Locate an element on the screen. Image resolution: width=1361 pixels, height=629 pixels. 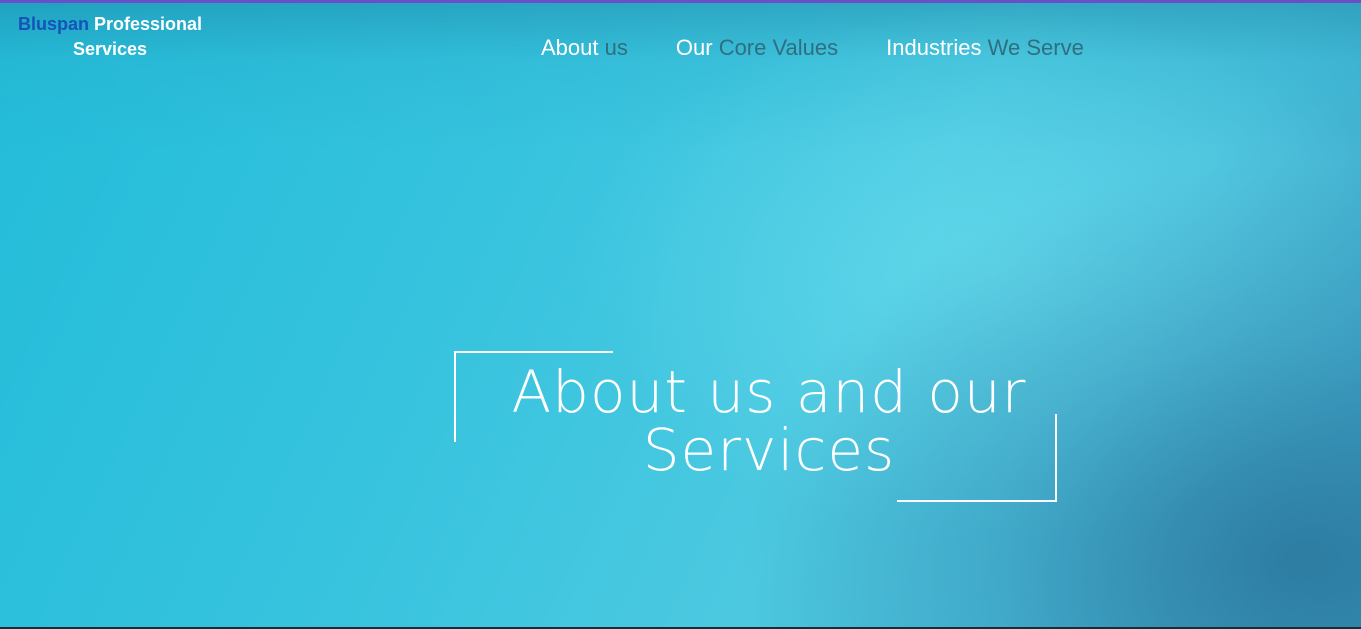
nav-item-about-us: About us is located at coordinates (584, 48).